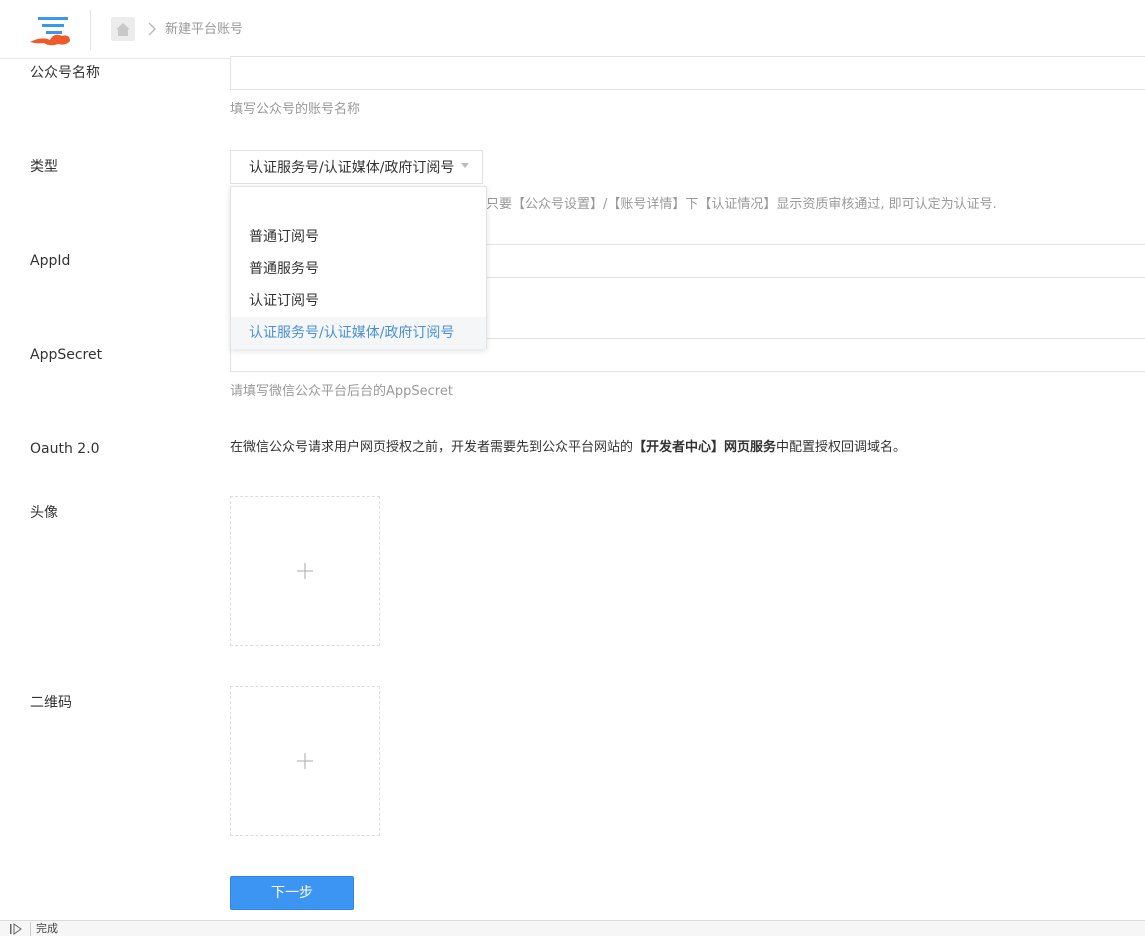 The width and height of the screenshot is (1145, 936). What do you see at coordinates (358, 237) in the screenshot?
I see `type-option-normal-subscription: 普通订阅号` at bounding box center [358, 237].